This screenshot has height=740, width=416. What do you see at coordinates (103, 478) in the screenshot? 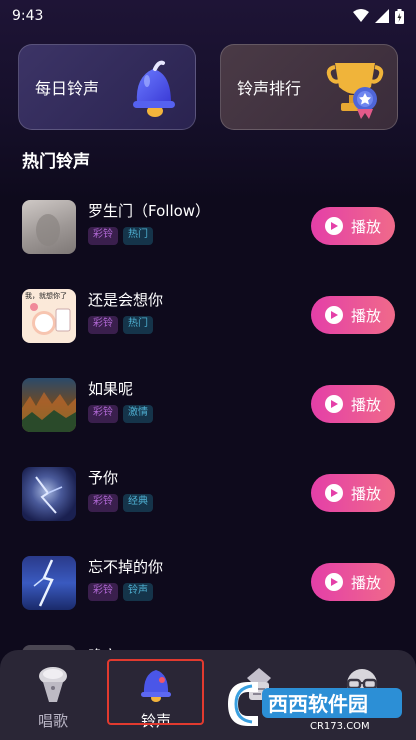
I see `song-title: 予你` at bounding box center [103, 478].